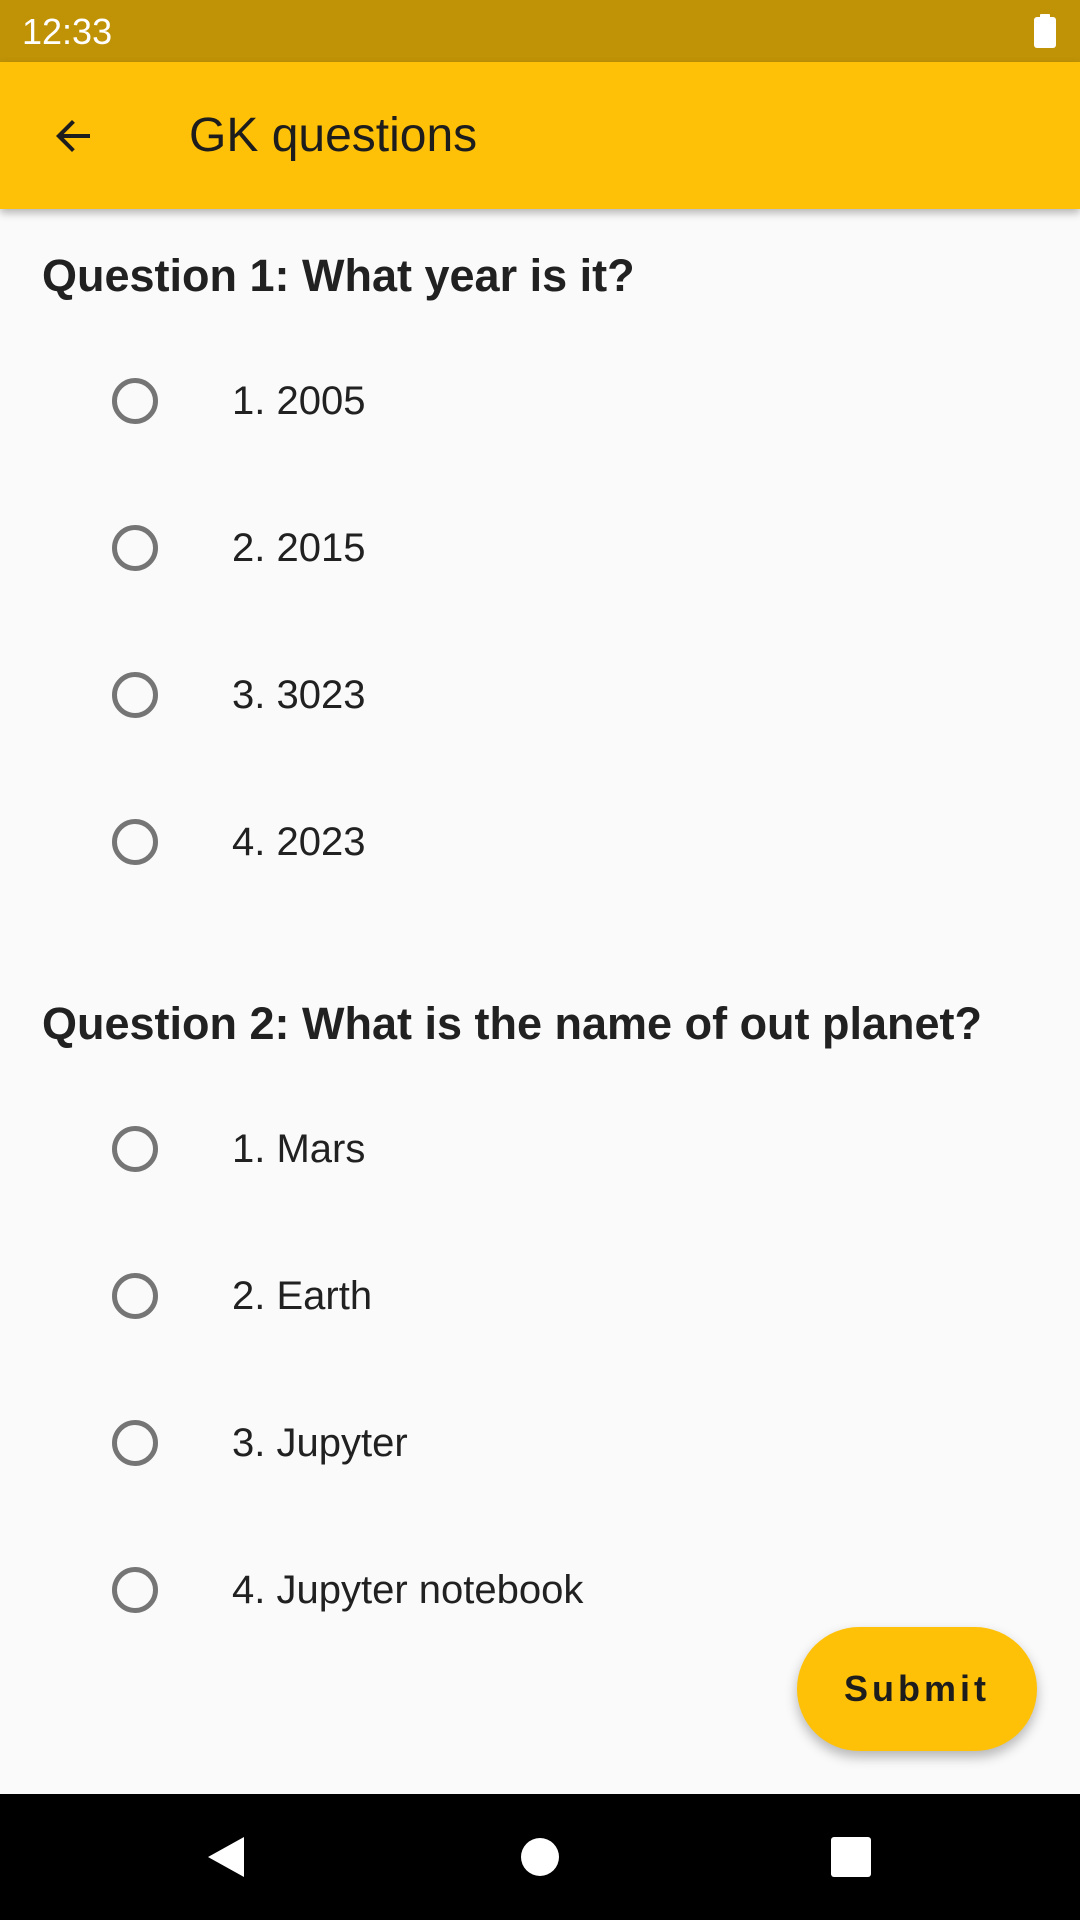  What do you see at coordinates (333, 135) in the screenshot?
I see `page-title: GK questions` at bounding box center [333, 135].